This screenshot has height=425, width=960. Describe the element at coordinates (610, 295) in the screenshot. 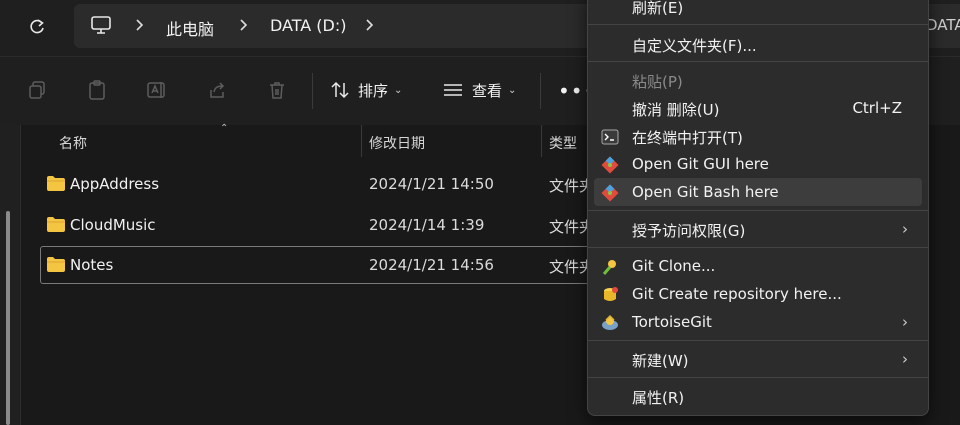

I see `git-create-repo-icon` at that location.